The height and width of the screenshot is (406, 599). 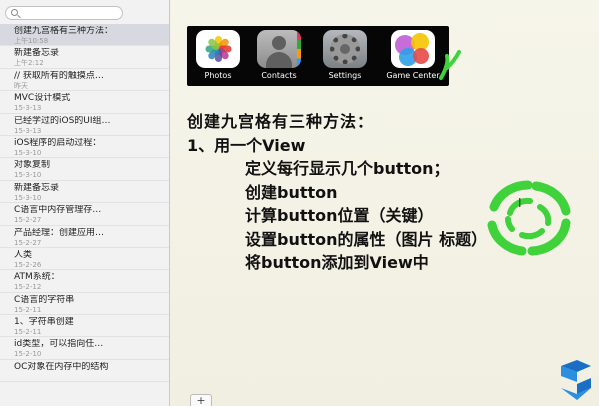 I want to click on ios-dock-image: Photos Contacts Settings Game Center, so click(x=324, y=56).